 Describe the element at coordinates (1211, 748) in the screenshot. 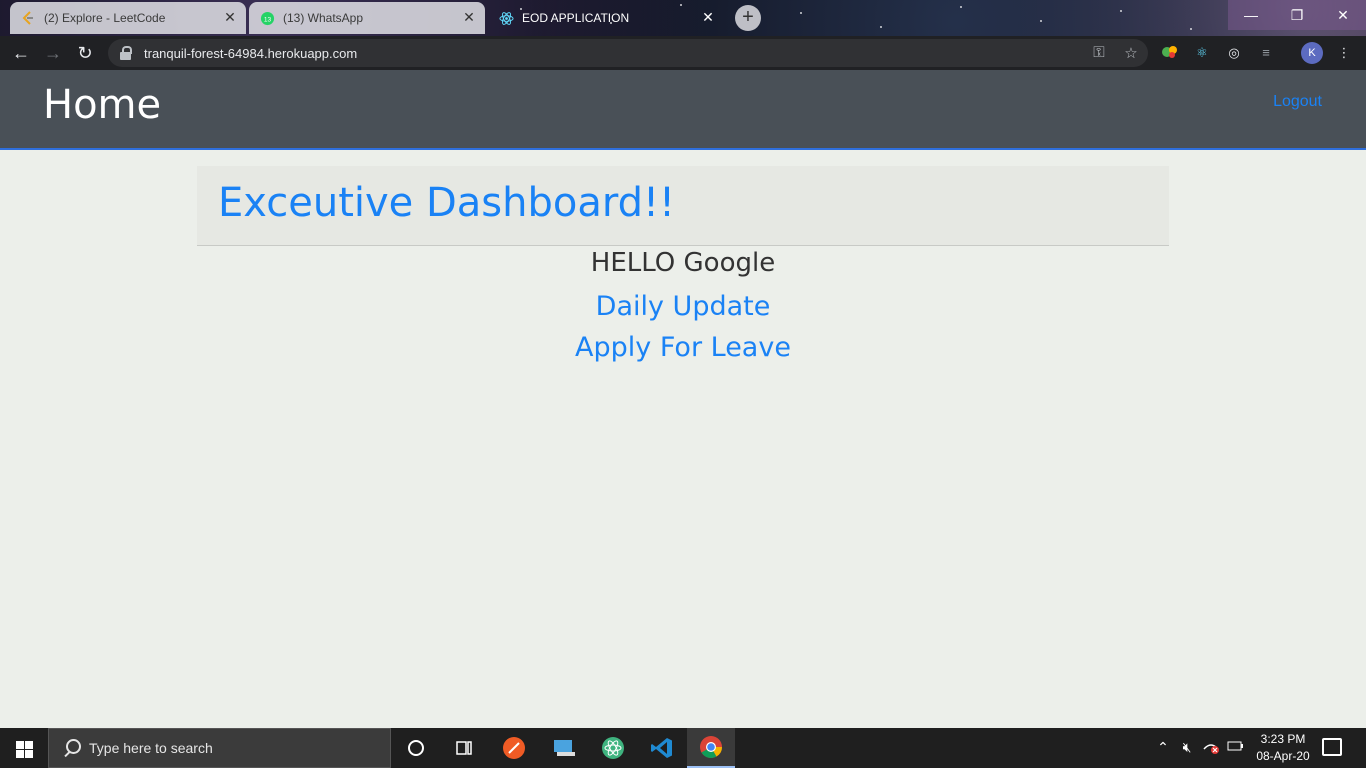

I see `network-disconnected-icon` at that location.